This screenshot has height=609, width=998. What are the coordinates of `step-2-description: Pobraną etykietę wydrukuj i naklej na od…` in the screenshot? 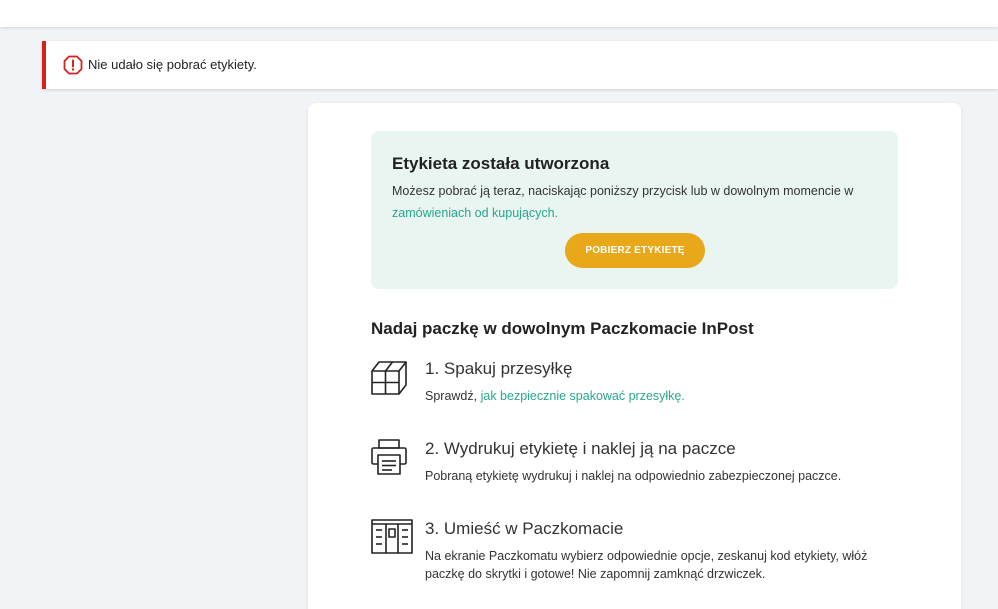 It's located at (633, 476).